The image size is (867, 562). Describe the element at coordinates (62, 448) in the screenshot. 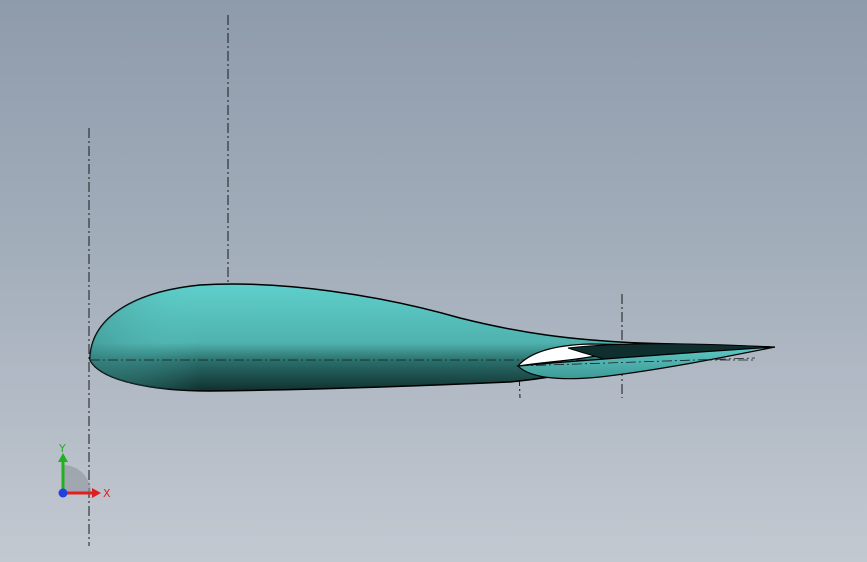

I see `triad-y-label: Y` at that location.